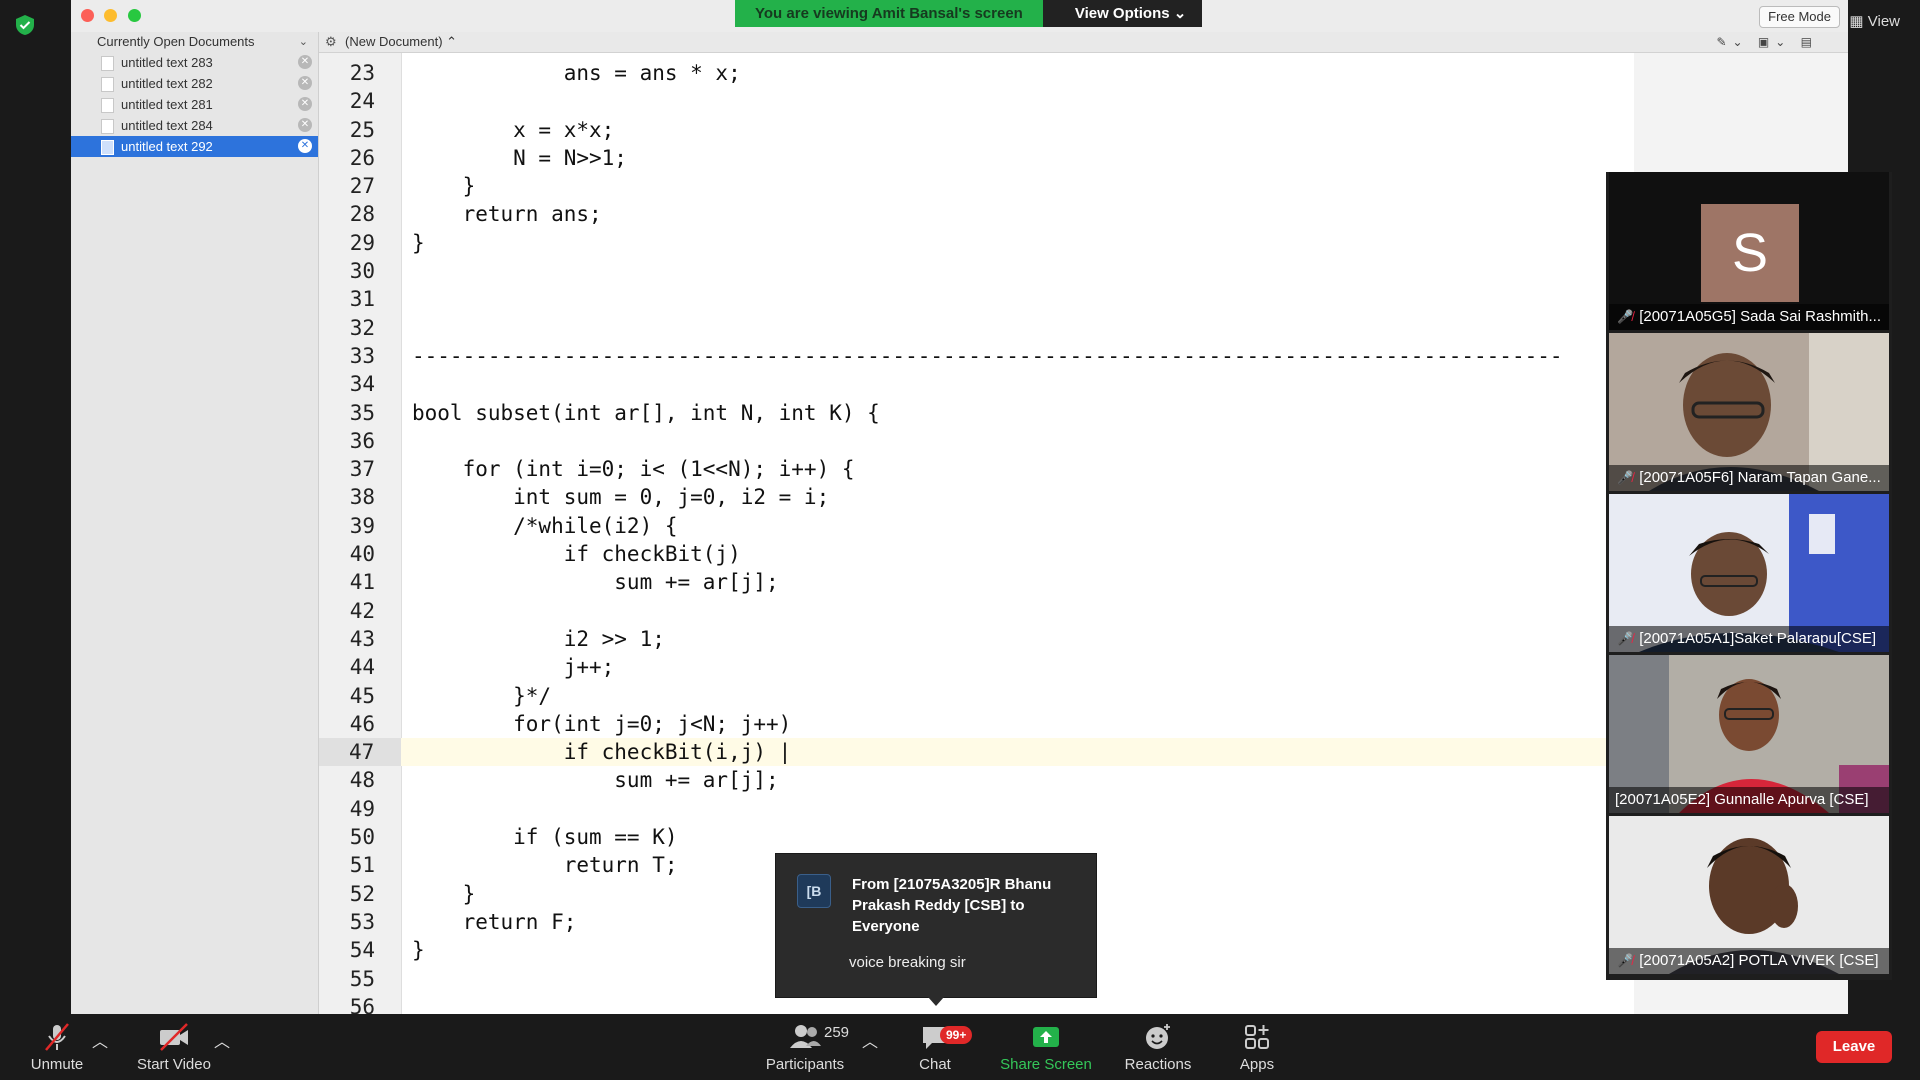 This screenshot has height=1080, width=1920. What do you see at coordinates (362, 73) in the screenshot?
I see `line-number: 23` at bounding box center [362, 73].